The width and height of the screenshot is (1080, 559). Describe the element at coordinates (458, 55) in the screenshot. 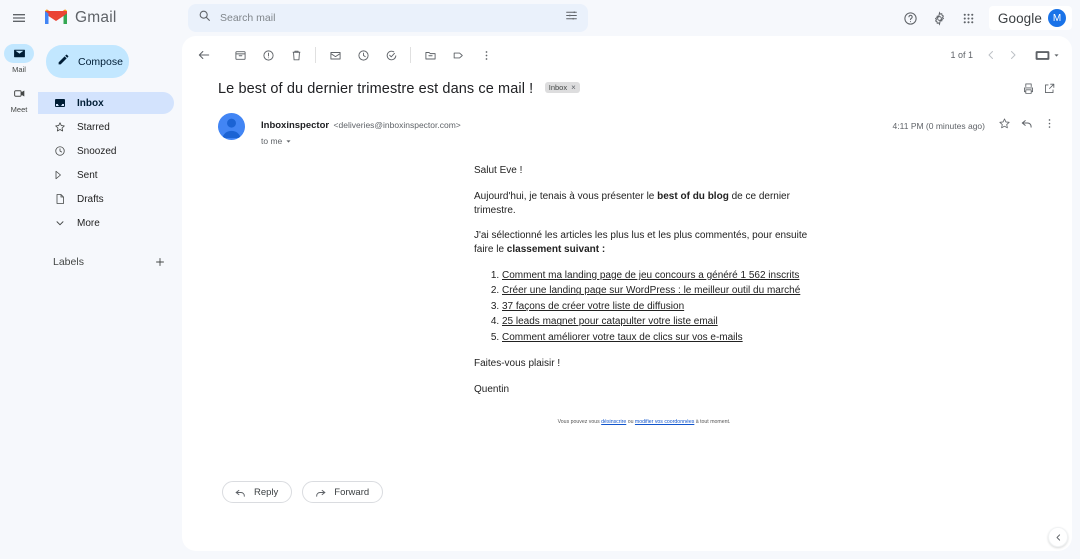

I see `label-tag-icon` at that location.